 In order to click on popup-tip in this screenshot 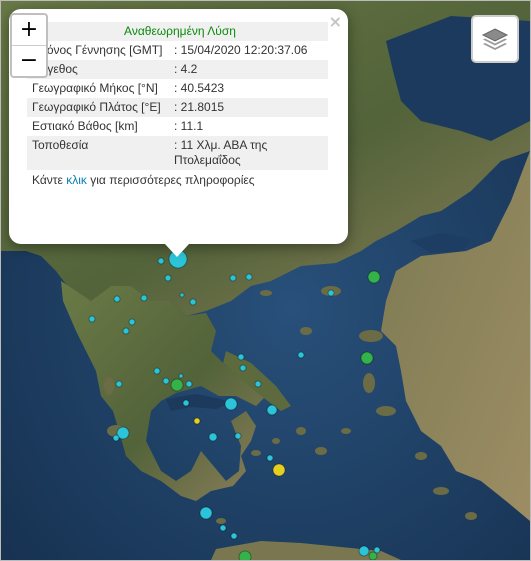, I will do `click(177, 250)`.